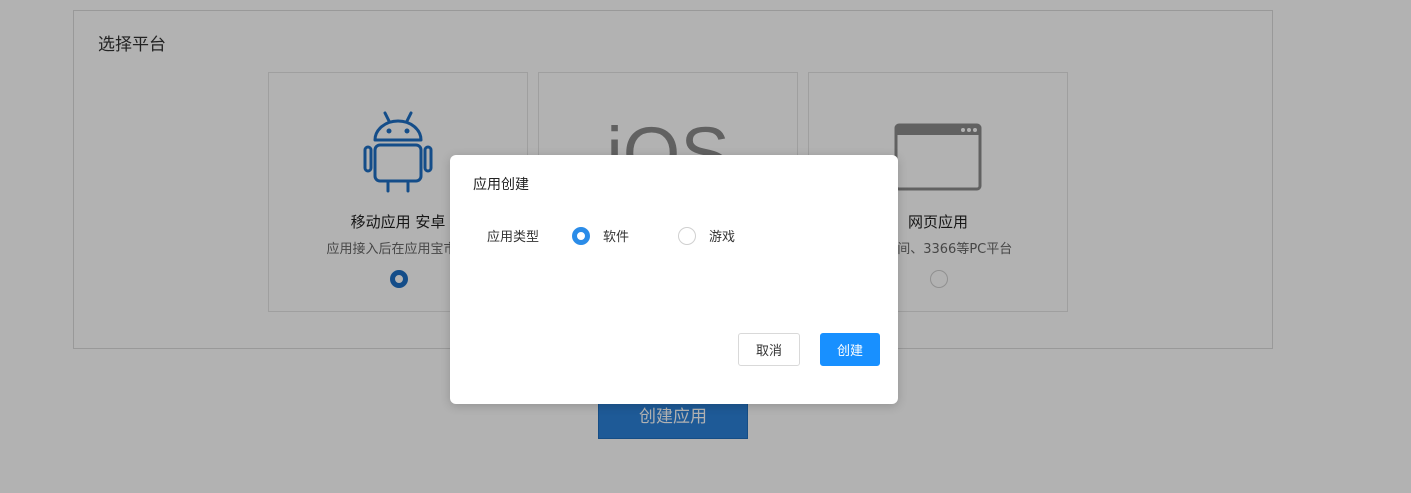  I want to click on radio-label: 游戏, so click(722, 237).